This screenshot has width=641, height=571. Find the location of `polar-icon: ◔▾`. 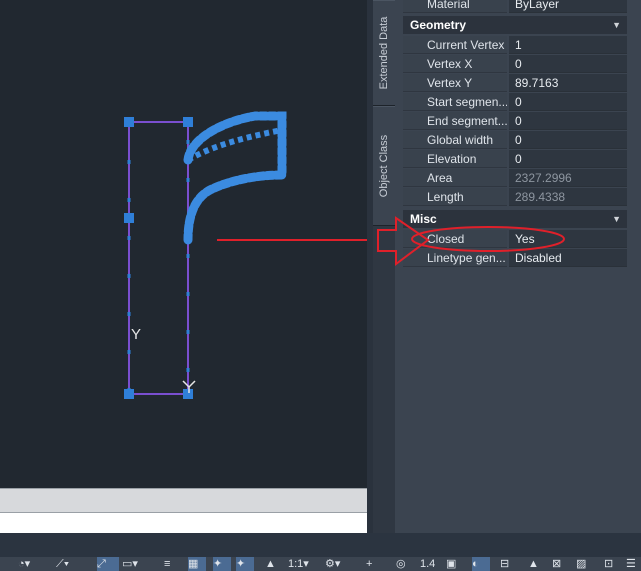

polar-icon: ◔▾ is located at coordinates (24, 564).